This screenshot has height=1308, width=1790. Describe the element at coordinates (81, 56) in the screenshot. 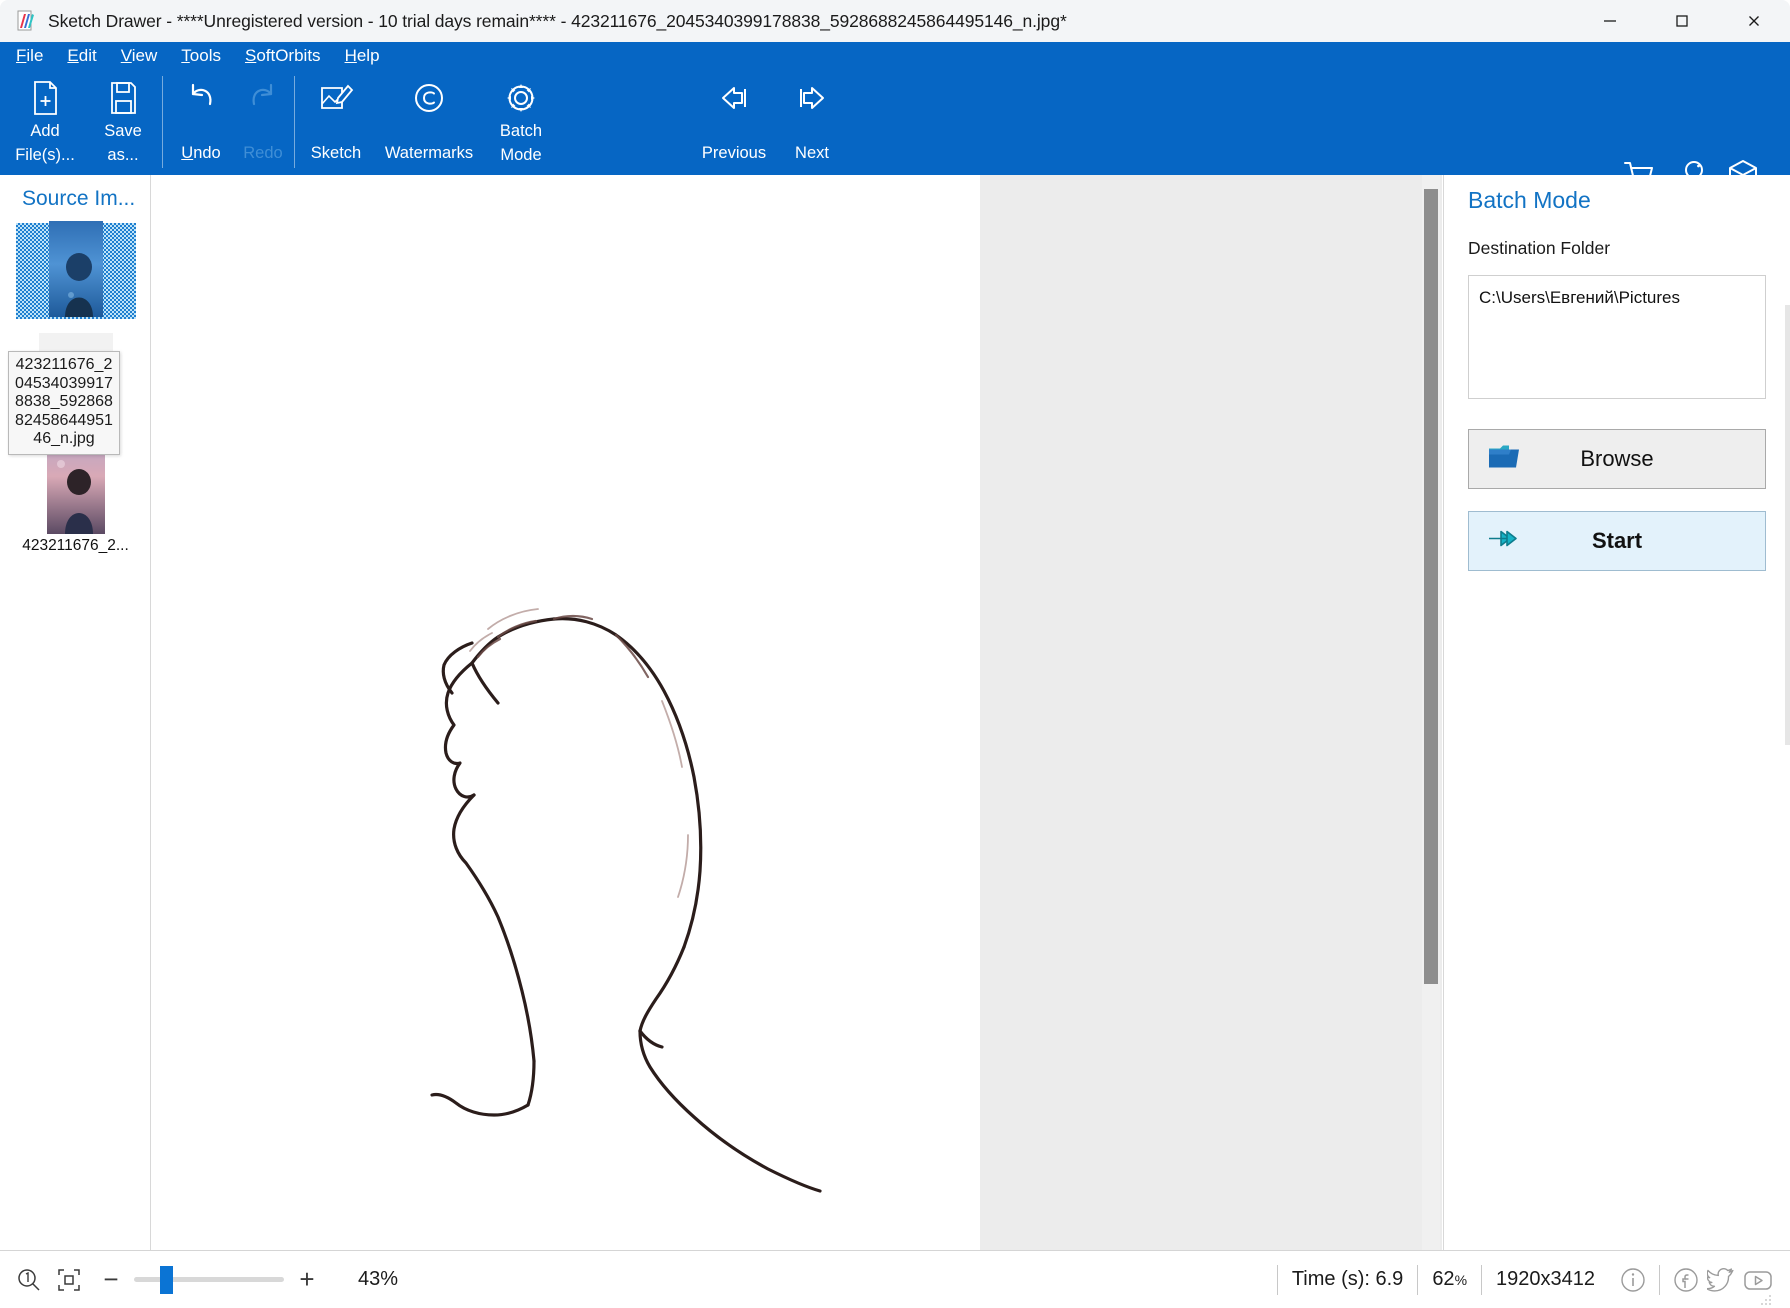

I see `menu-item-edit: Edit` at that location.